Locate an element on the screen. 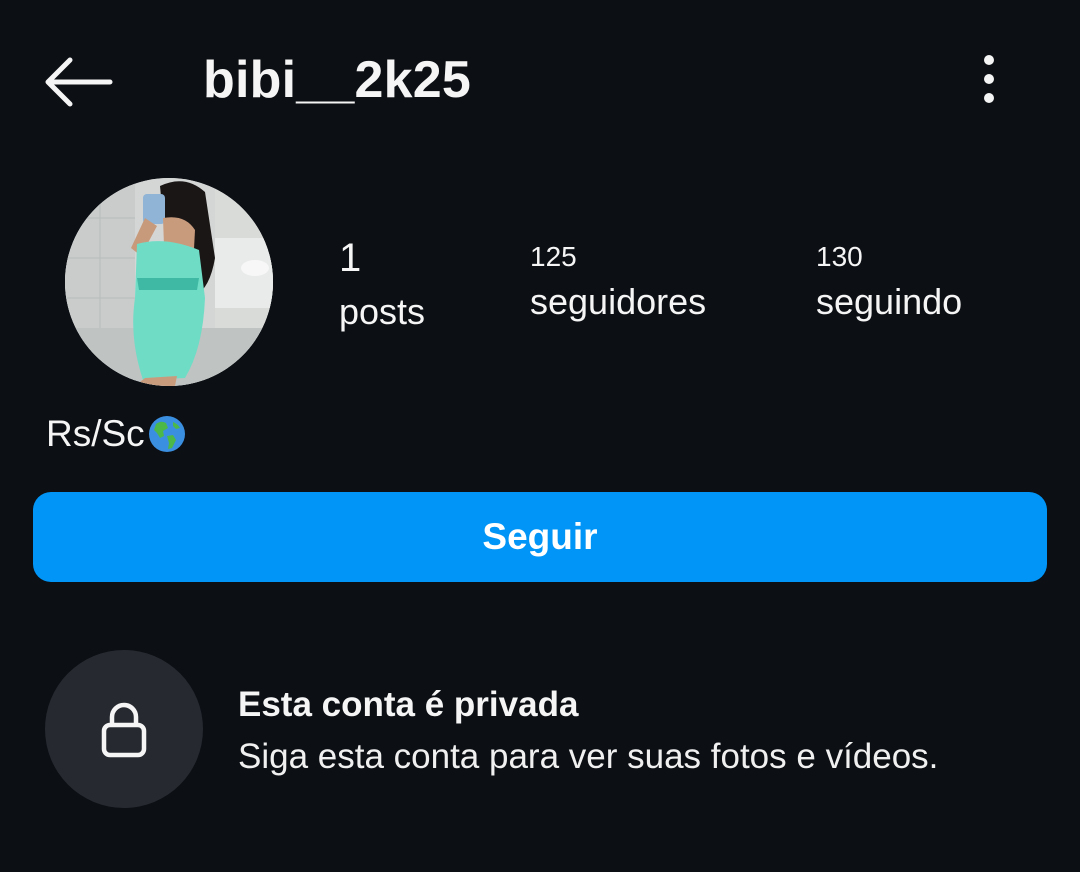  private-account-title: Esta conta é privada is located at coordinates (408, 704).